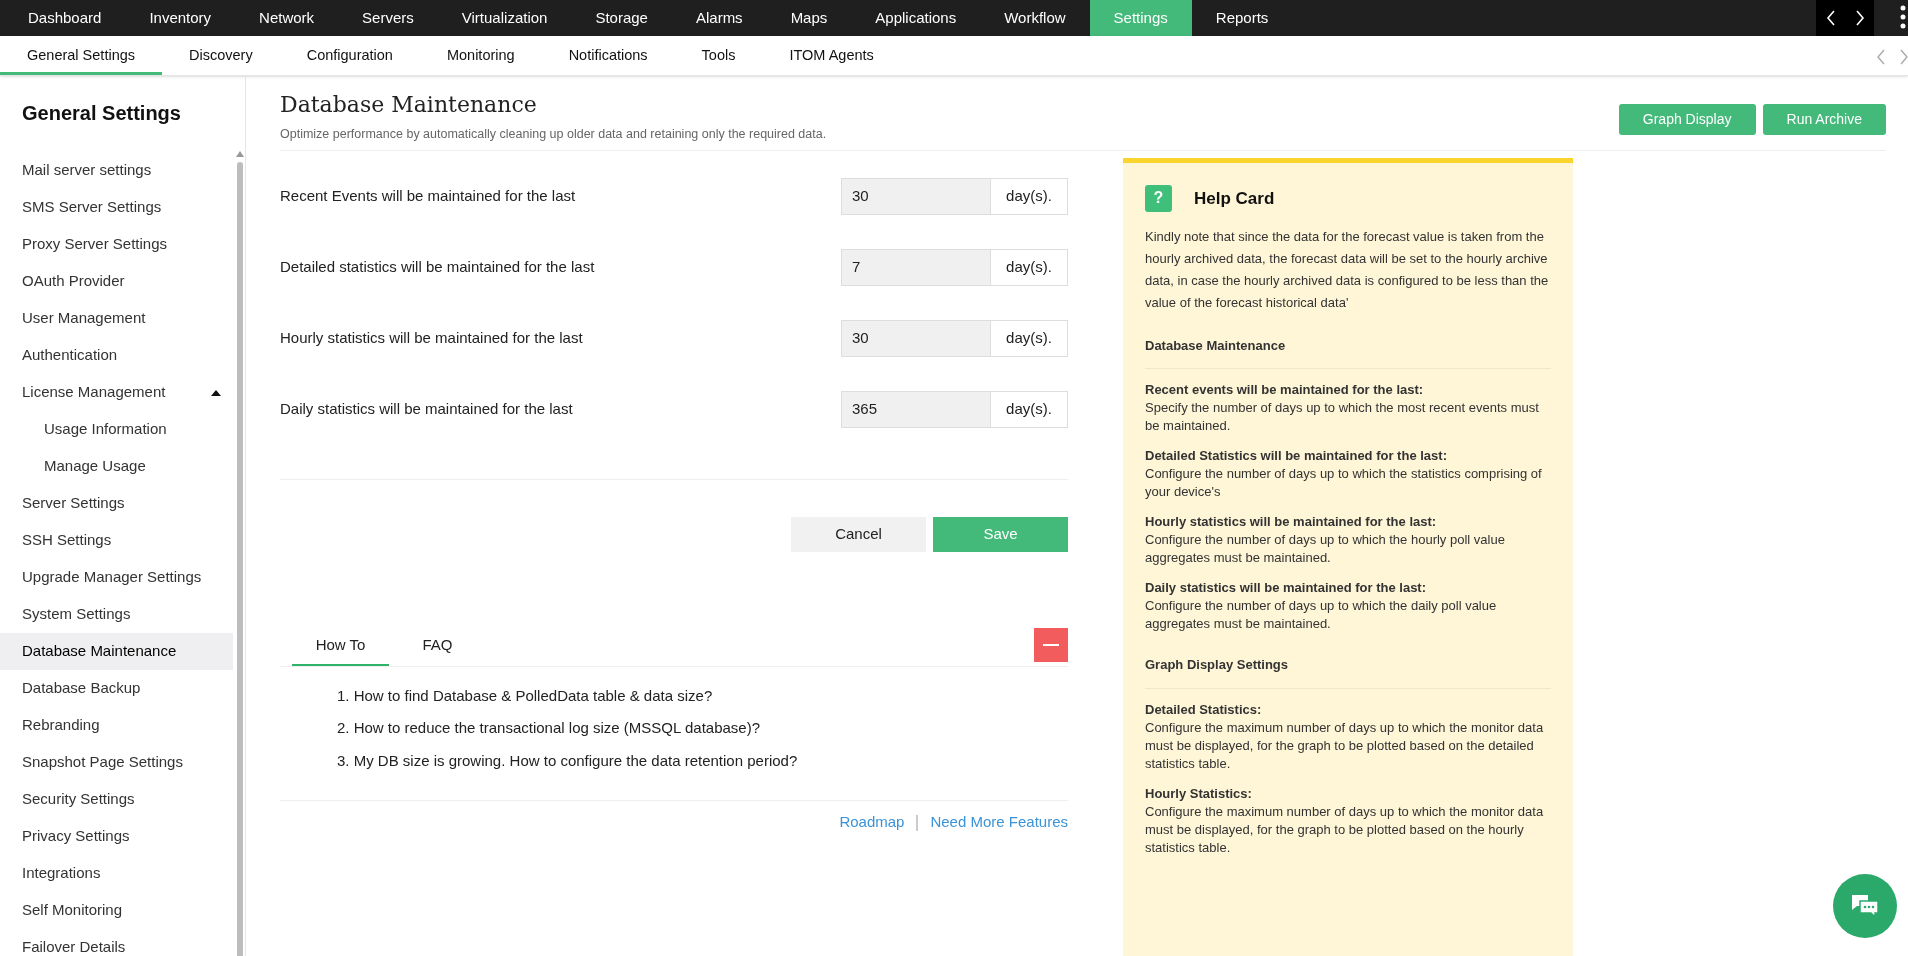 The height and width of the screenshot is (956, 1908). I want to click on sidebar-item: Mail server settings, so click(116, 170).